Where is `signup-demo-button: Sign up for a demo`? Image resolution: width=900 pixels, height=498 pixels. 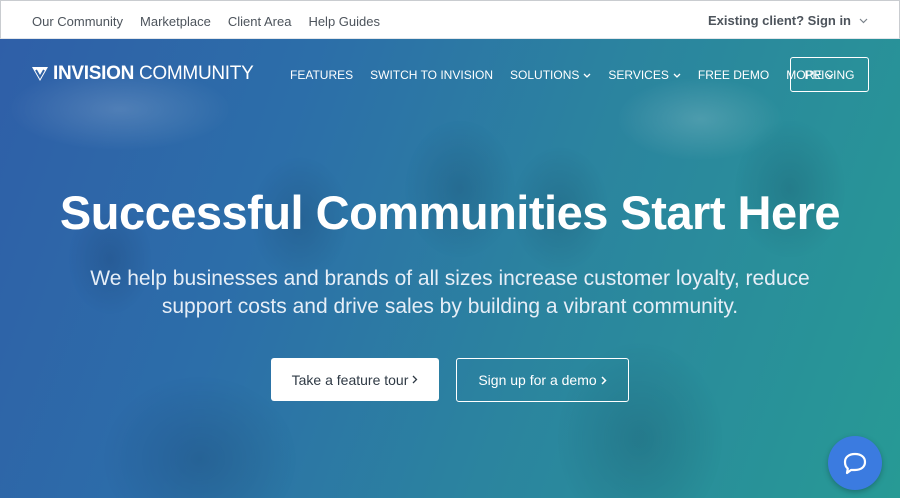 signup-demo-button: Sign up for a demo is located at coordinates (542, 380).